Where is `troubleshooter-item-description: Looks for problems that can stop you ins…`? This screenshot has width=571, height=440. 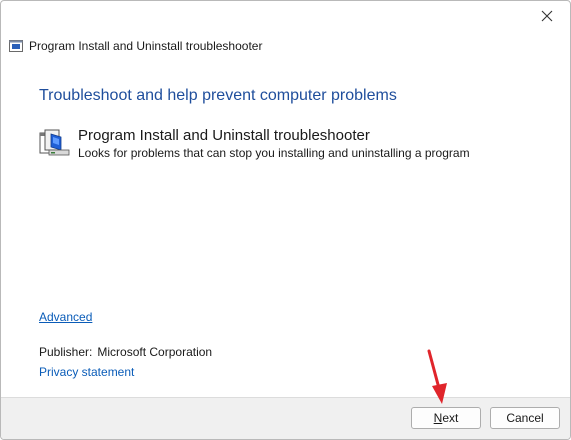 troubleshooter-item-description: Looks for problems that can stop you ins… is located at coordinates (274, 153).